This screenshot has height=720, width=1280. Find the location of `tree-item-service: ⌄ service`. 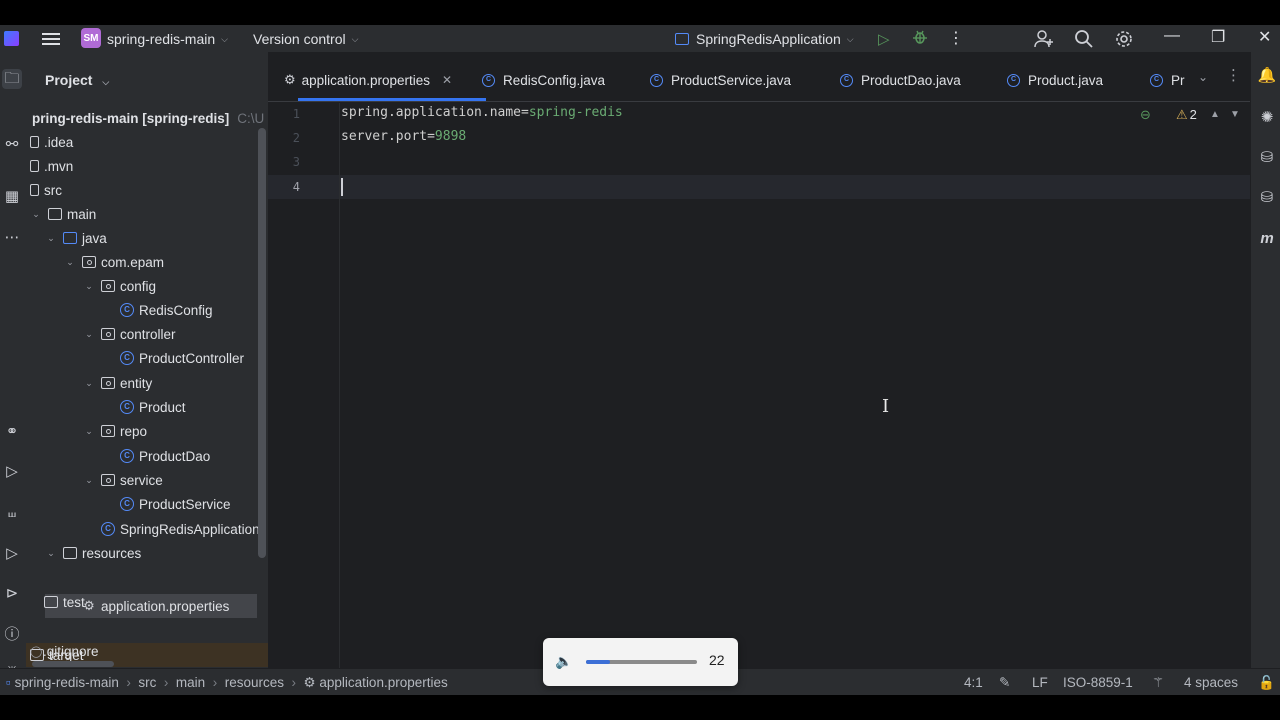

tree-item-service: ⌄ service is located at coordinates (175, 480).